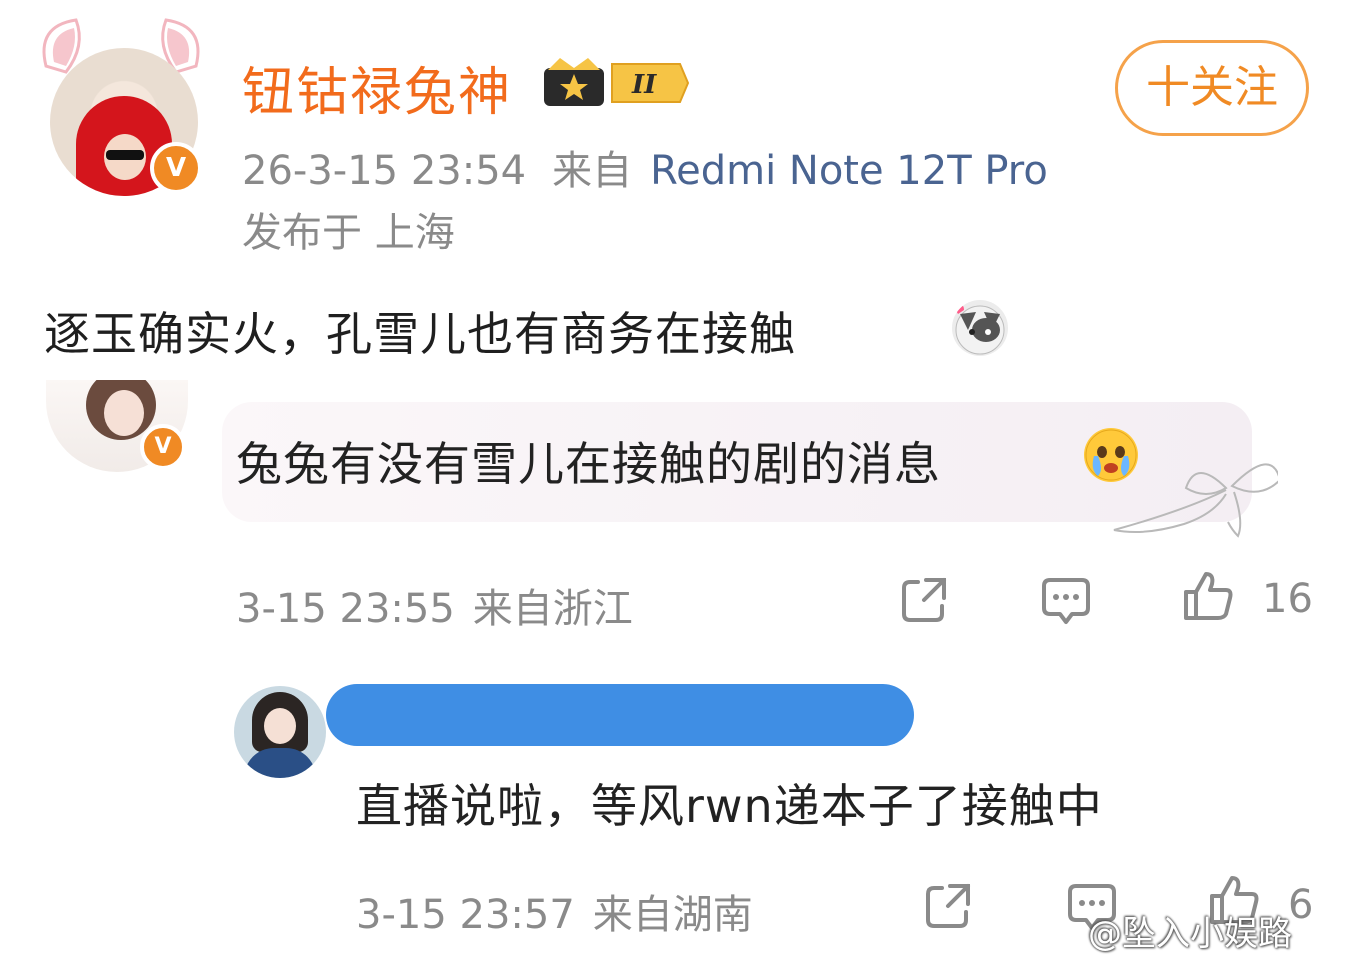 This screenshot has height=960, width=1358. What do you see at coordinates (384, 171) in the screenshot?
I see `post-timestamp: 26-3-15 23:54` at bounding box center [384, 171].